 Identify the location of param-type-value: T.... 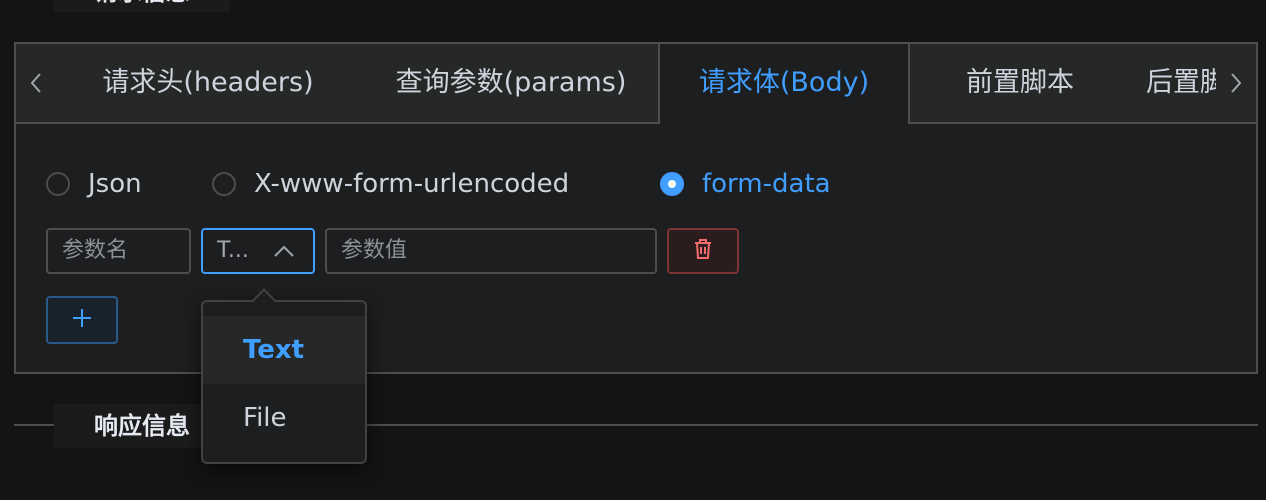
(233, 250).